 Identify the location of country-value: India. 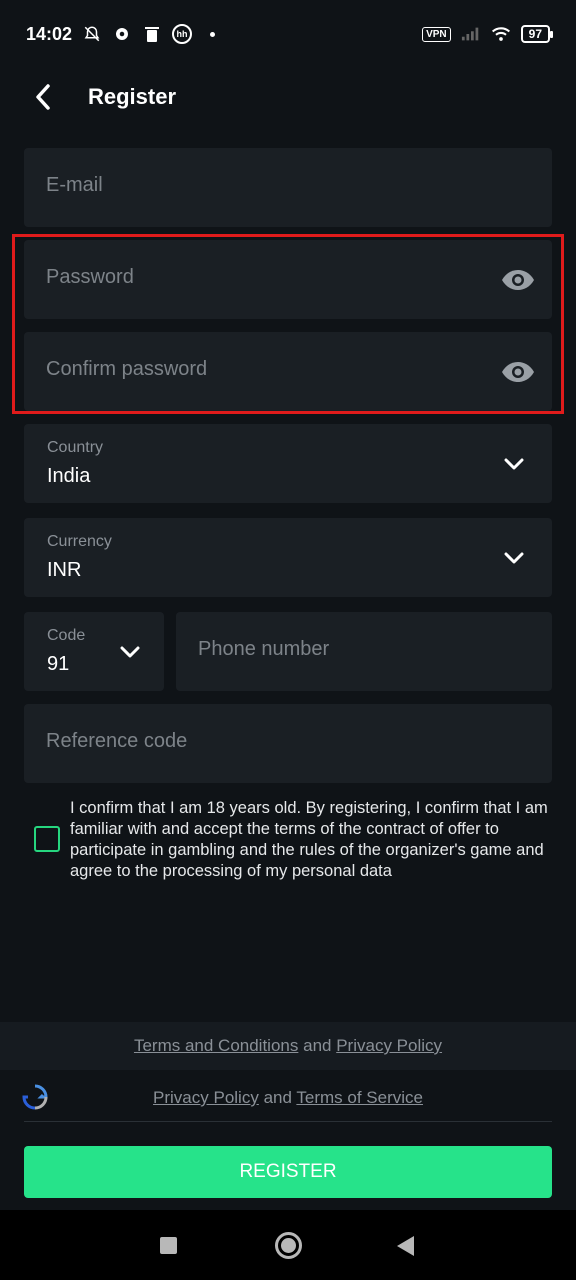
(69, 476).